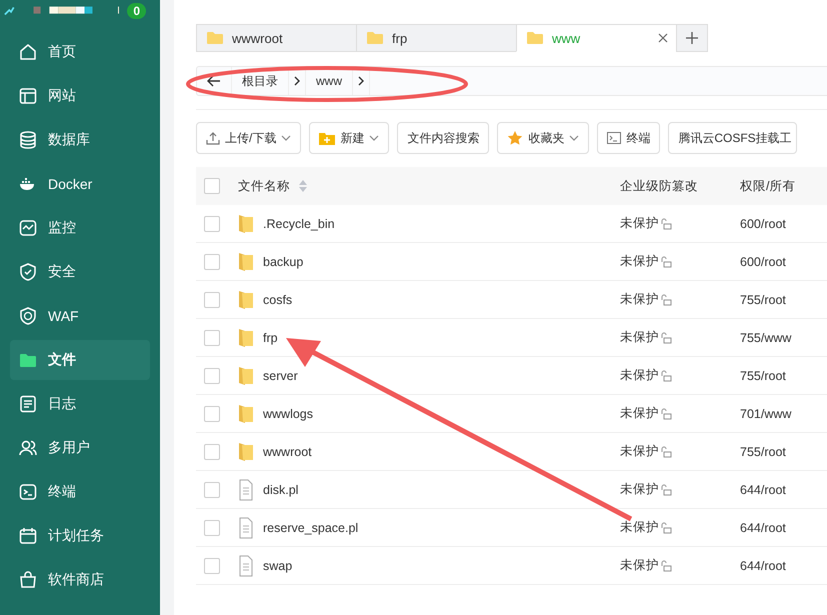 The width and height of the screenshot is (827, 615). What do you see at coordinates (80, 272) in the screenshot?
I see `sidebar-item: 安全` at bounding box center [80, 272].